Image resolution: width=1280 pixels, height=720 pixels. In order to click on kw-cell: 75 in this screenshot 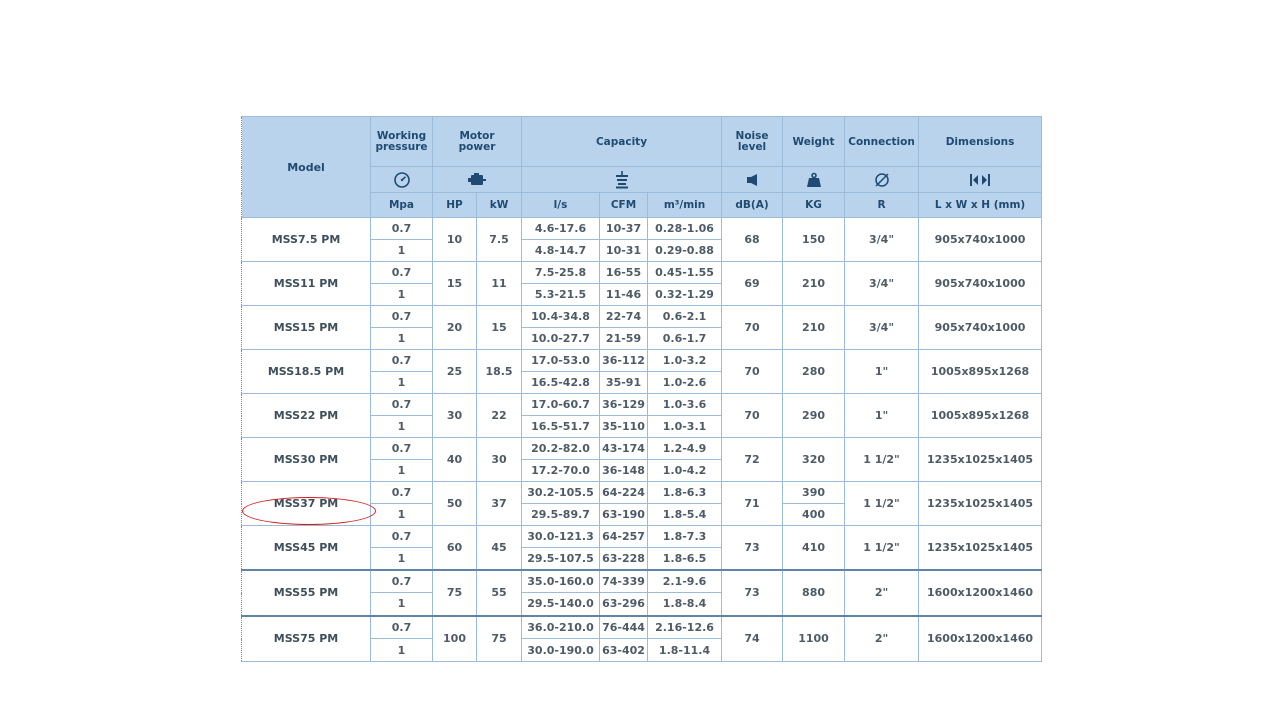, I will do `click(499, 638)`.